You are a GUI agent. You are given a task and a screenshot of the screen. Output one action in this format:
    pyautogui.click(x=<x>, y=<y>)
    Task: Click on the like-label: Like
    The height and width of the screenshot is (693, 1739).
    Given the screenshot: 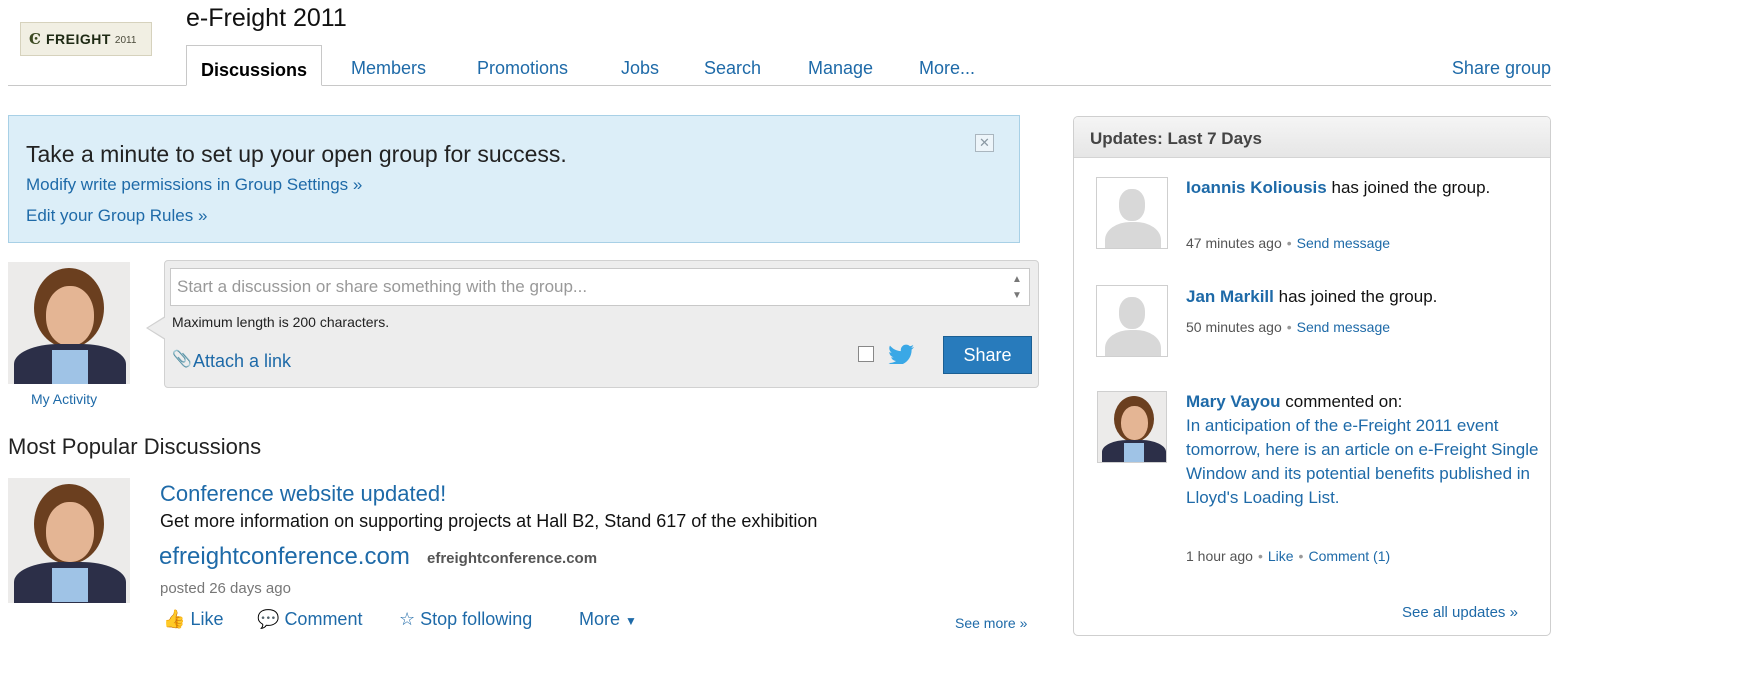 What is the action you would take?
    pyautogui.click(x=207, y=619)
    